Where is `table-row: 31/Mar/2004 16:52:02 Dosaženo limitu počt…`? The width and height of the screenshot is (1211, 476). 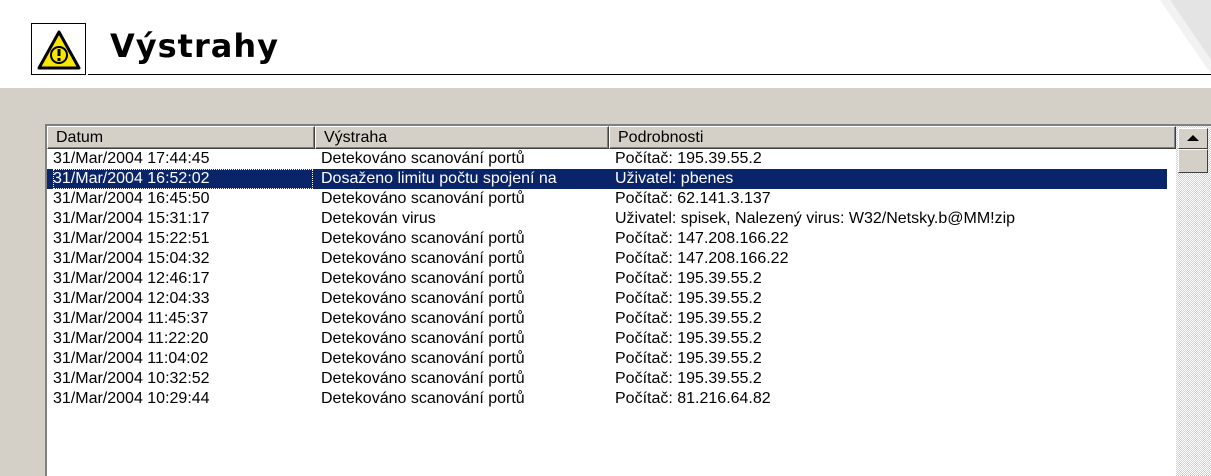 table-row: 31/Mar/2004 16:52:02 Dosaženo limitu počt… is located at coordinates (607, 179).